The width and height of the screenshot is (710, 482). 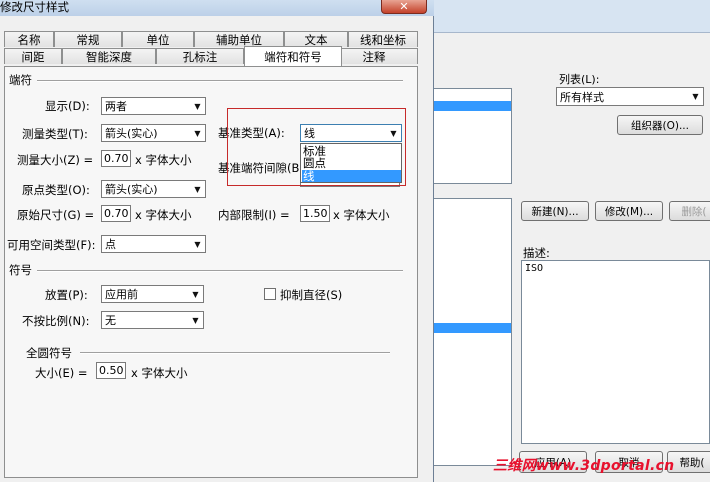 I want to click on placement-select: 应用前 ▼, so click(x=152, y=294).